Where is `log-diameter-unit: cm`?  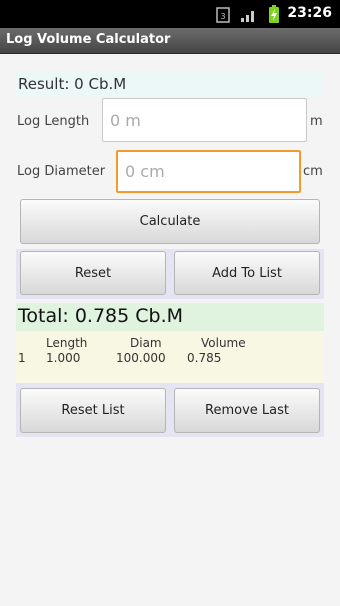
log-diameter-unit: cm is located at coordinates (313, 171).